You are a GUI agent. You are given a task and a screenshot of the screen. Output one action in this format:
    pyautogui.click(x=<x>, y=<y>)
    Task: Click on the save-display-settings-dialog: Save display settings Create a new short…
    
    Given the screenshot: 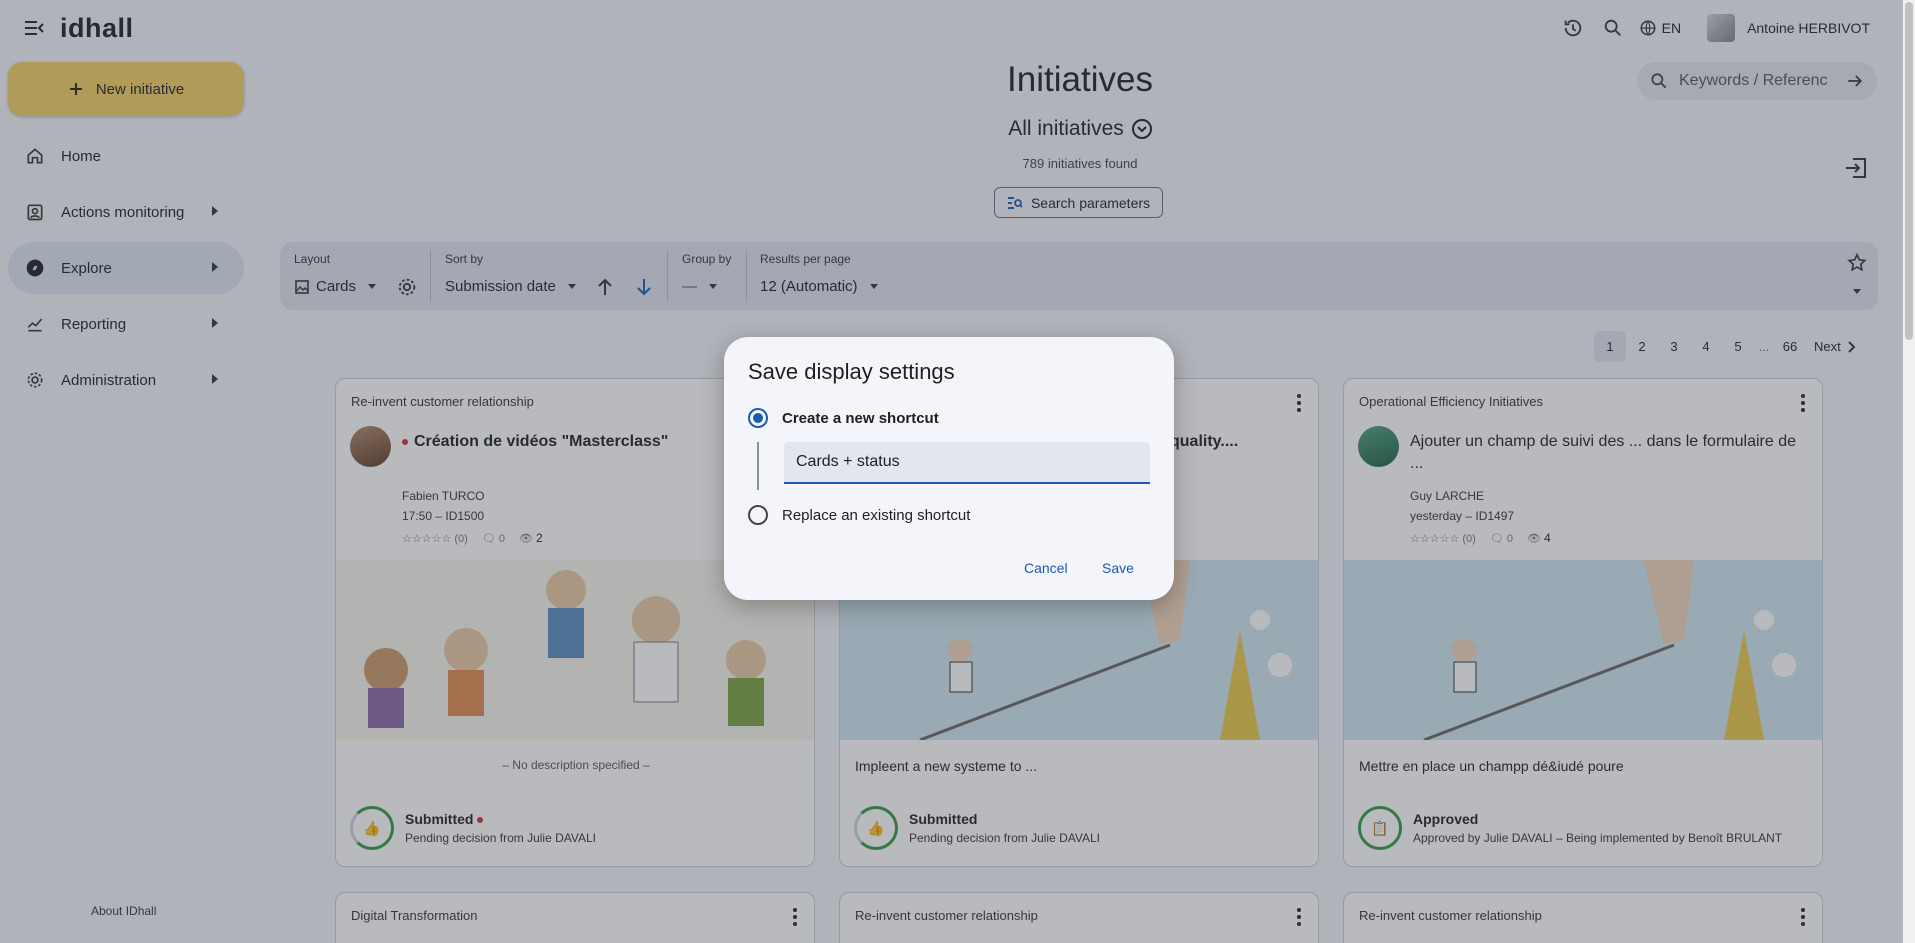 What is the action you would take?
    pyautogui.click(x=949, y=468)
    